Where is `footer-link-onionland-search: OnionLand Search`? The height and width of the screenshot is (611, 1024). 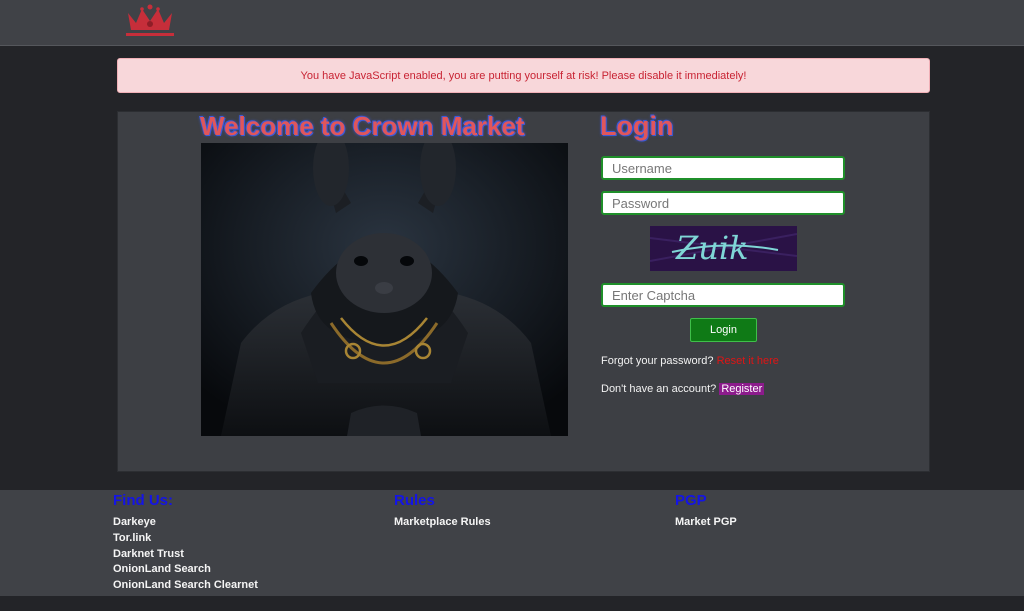
footer-link-onionland-search: OnionLand Search is located at coordinates (185, 570).